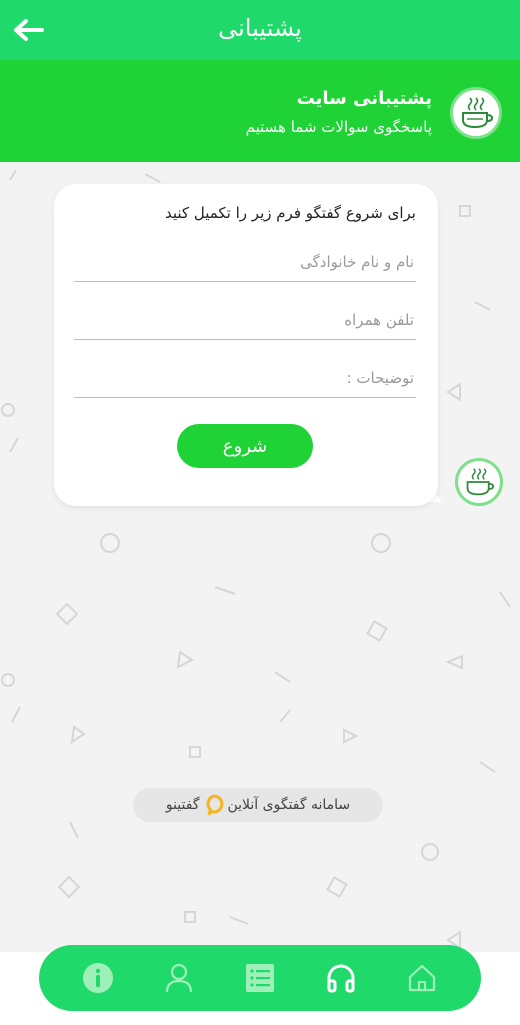  I want to click on powered-by-badge: سامانه گفتگوی آنلاین گفتینو, so click(258, 805).